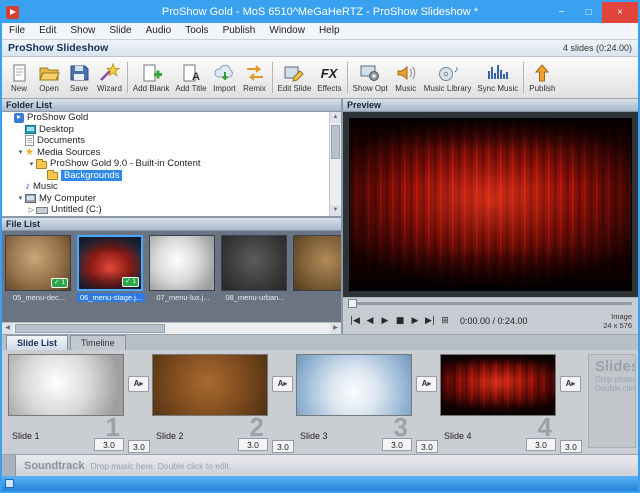 The height and width of the screenshot is (493, 640). Describe the element at coordinates (151, 77) in the screenshot. I see `add-blank-button: Add Blank` at that location.